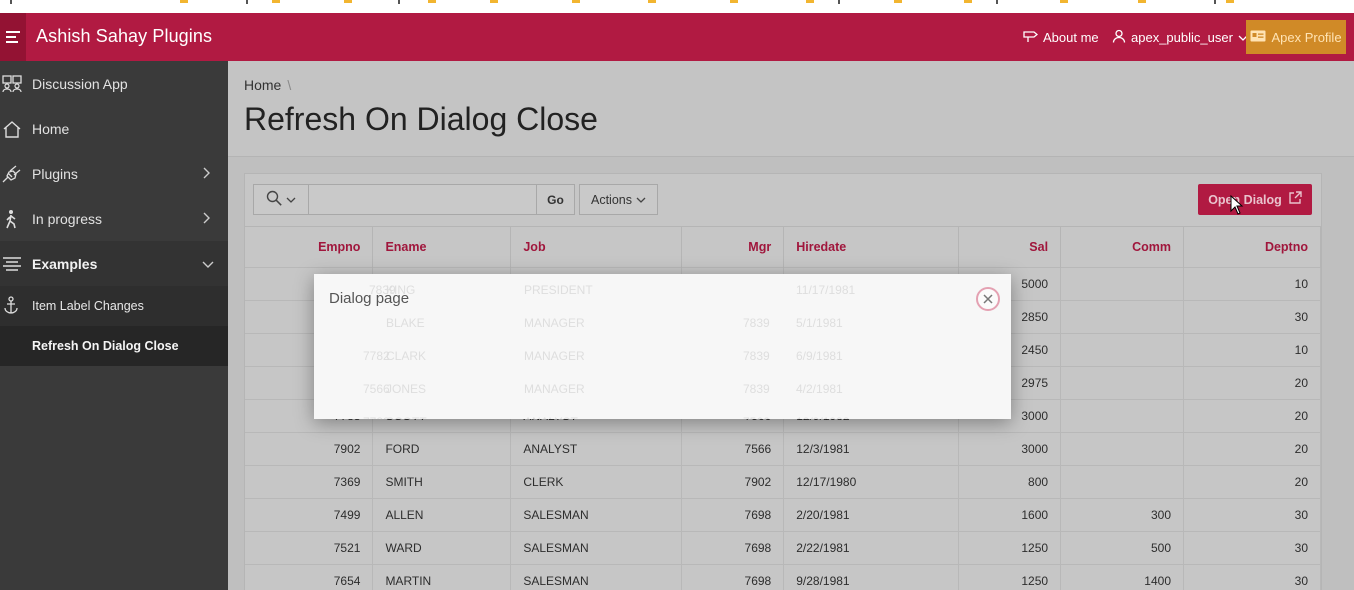 Image resolution: width=1354 pixels, height=590 pixels. What do you see at coordinates (124, 36) in the screenshot?
I see `app-title: Ashish Sahay Plugins` at bounding box center [124, 36].